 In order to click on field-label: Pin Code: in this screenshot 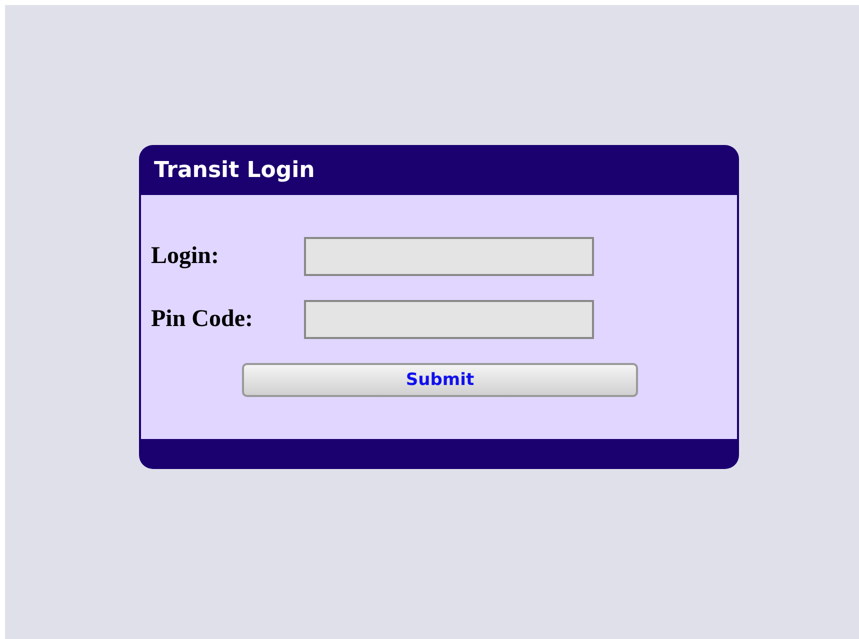, I will do `click(202, 319)`.